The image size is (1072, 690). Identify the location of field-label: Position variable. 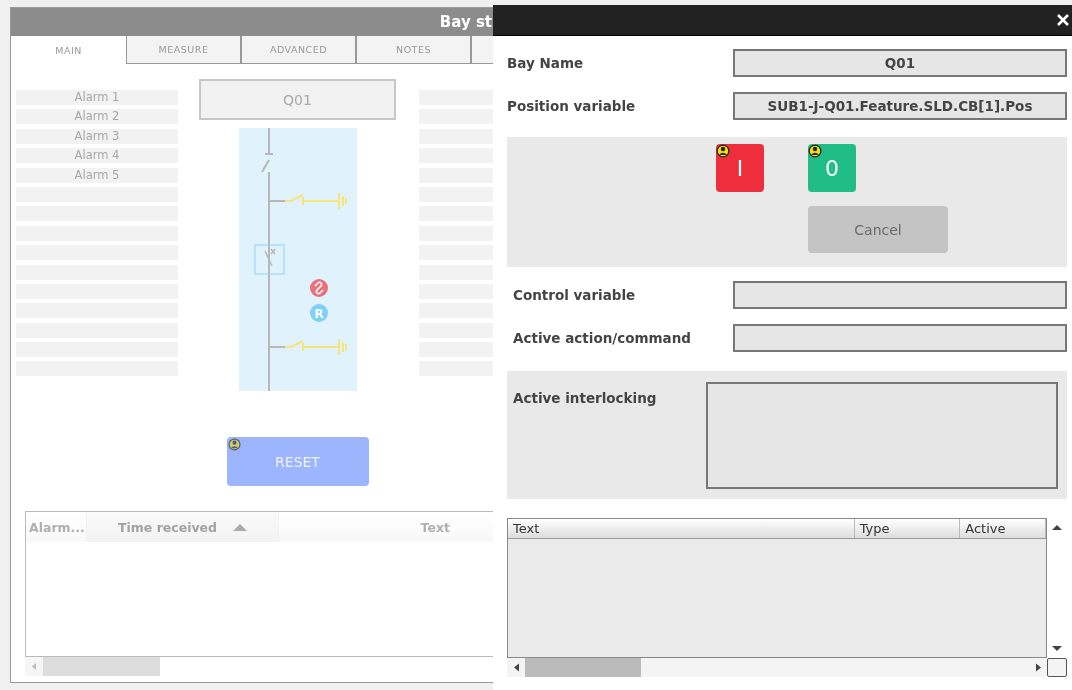
(572, 106).